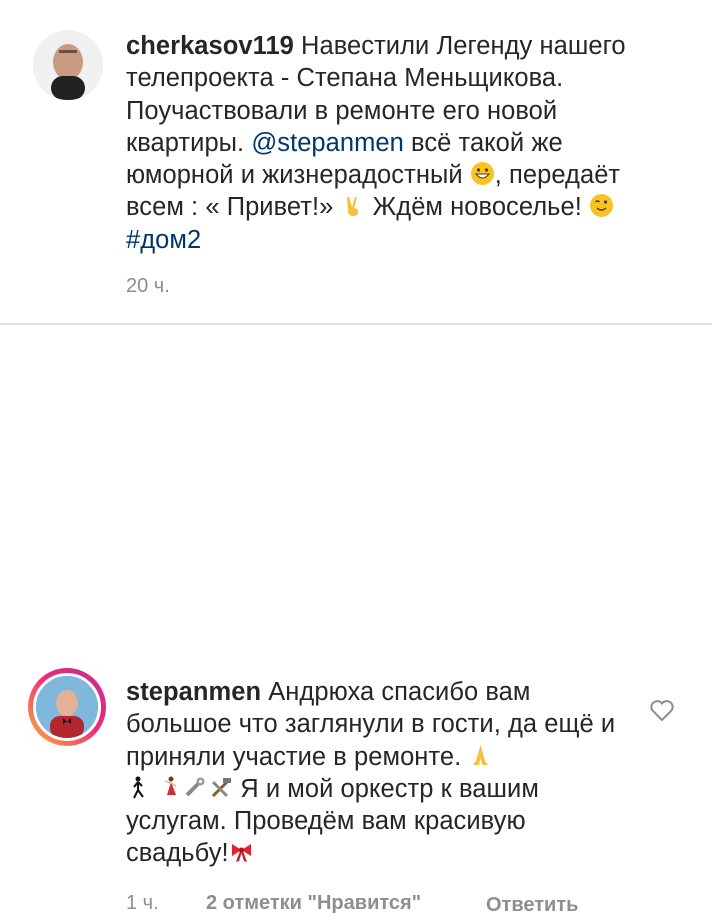 The height and width of the screenshot is (920, 712). What do you see at coordinates (148, 286) in the screenshot?
I see `caption-timestamp: 20 ч.` at bounding box center [148, 286].